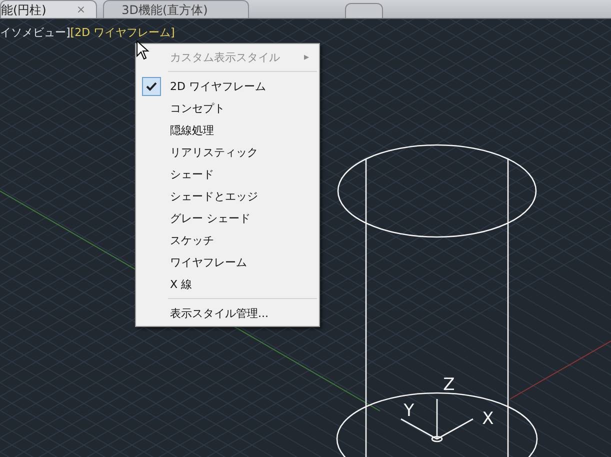  I want to click on menu-item: シェード, so click(227, 174).